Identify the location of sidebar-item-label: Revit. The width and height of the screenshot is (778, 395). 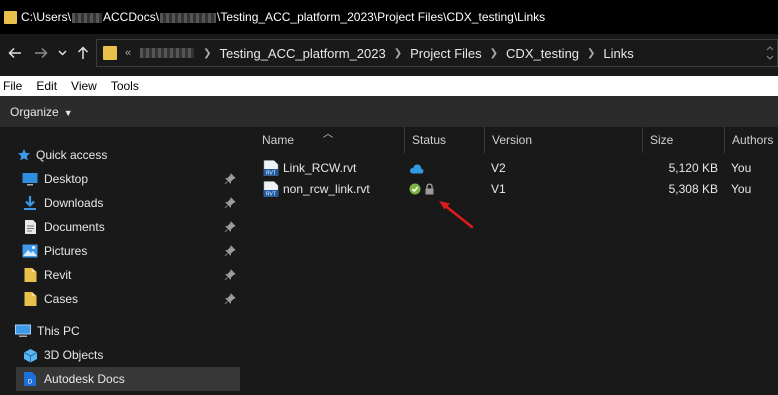
(58, 275).